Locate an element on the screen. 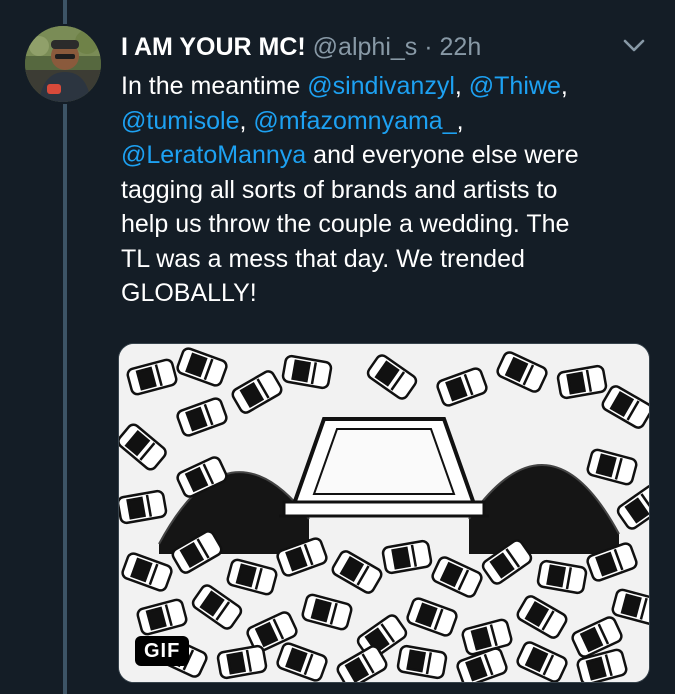 The width and height of the screenshot is (675, 694). tweet-text-line: help us throw the couple a wedding. The is located at coordinates (386, 224).